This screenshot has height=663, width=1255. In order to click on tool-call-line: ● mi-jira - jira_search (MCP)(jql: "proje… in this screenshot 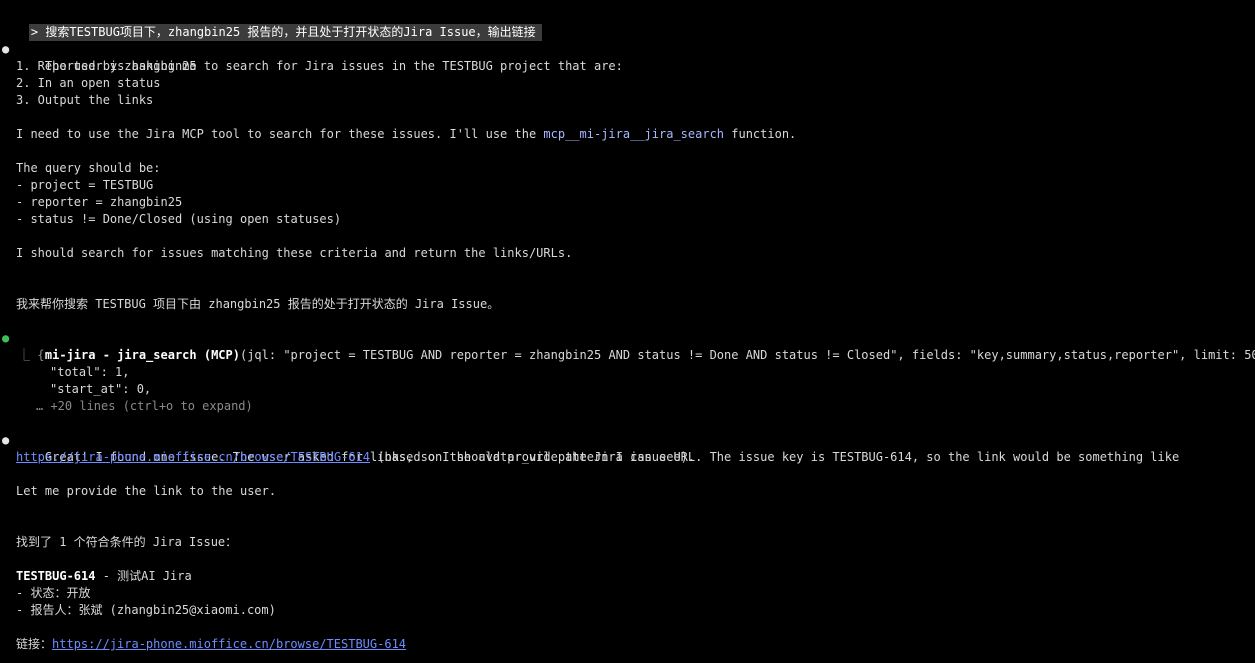, I will do `click(627, 346)`.